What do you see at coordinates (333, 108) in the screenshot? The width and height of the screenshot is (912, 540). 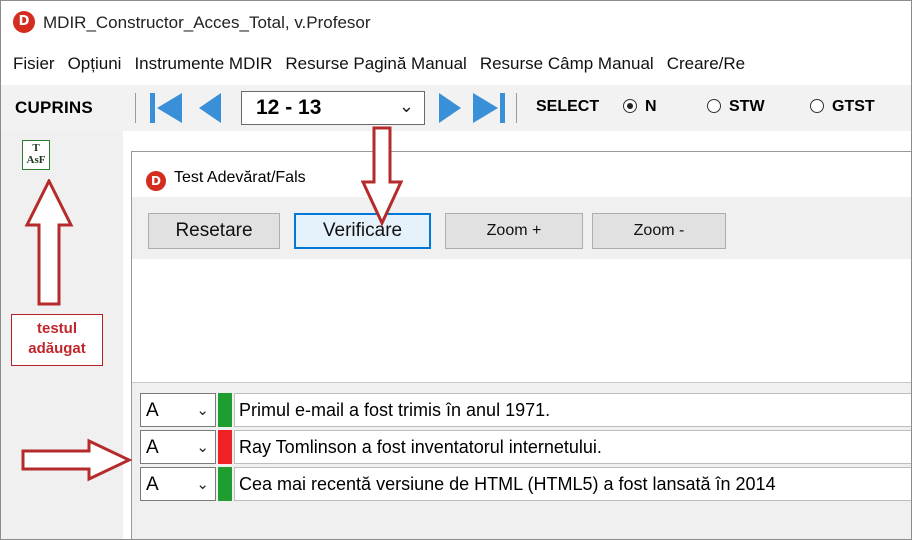 I see `page-range-select: 12 - 13 ⌄` at bounding box center [333, 108].